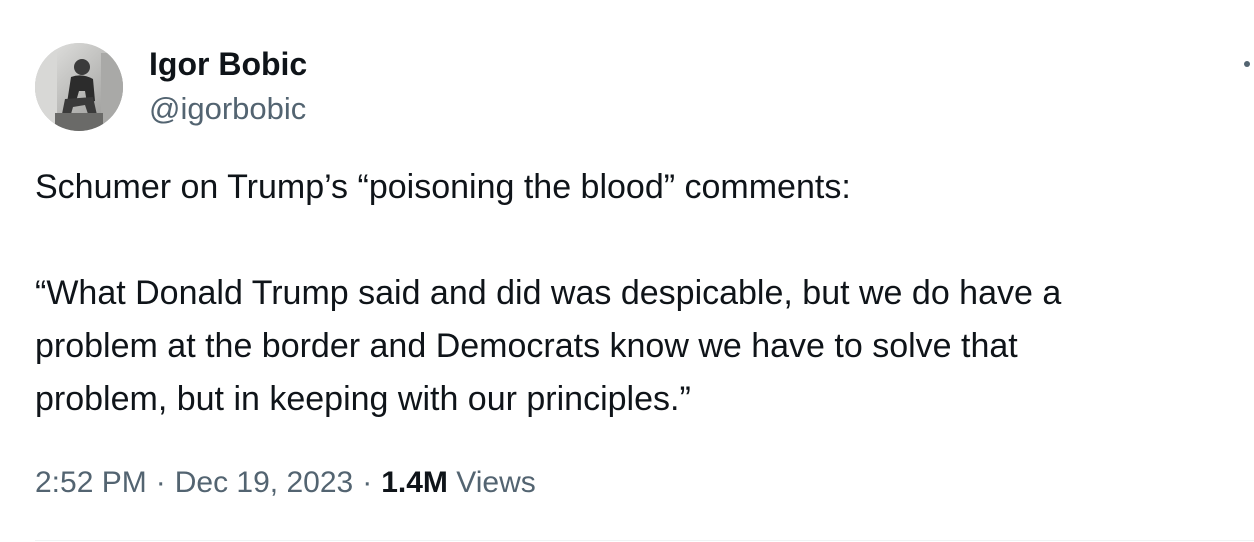 This screenshot has width=1254, height=542. I want to click on tweet-meta: 2:52 PM · Dec 19, 2023 · 1.4M Views, so click(285, 483).